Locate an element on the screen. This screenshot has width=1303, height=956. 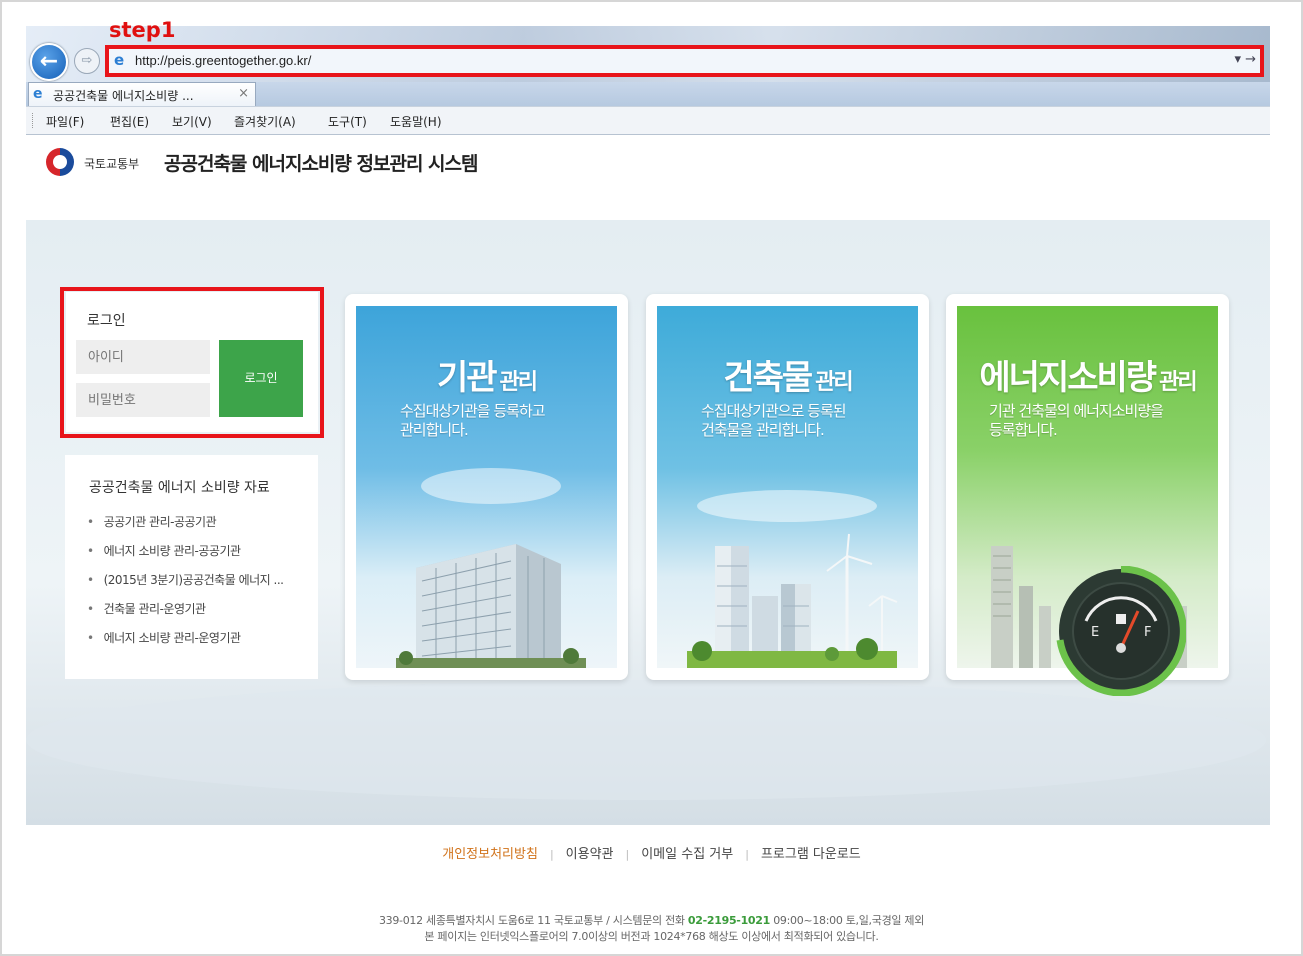
forward-button: ⇨ is located at coordinates (87, 61).